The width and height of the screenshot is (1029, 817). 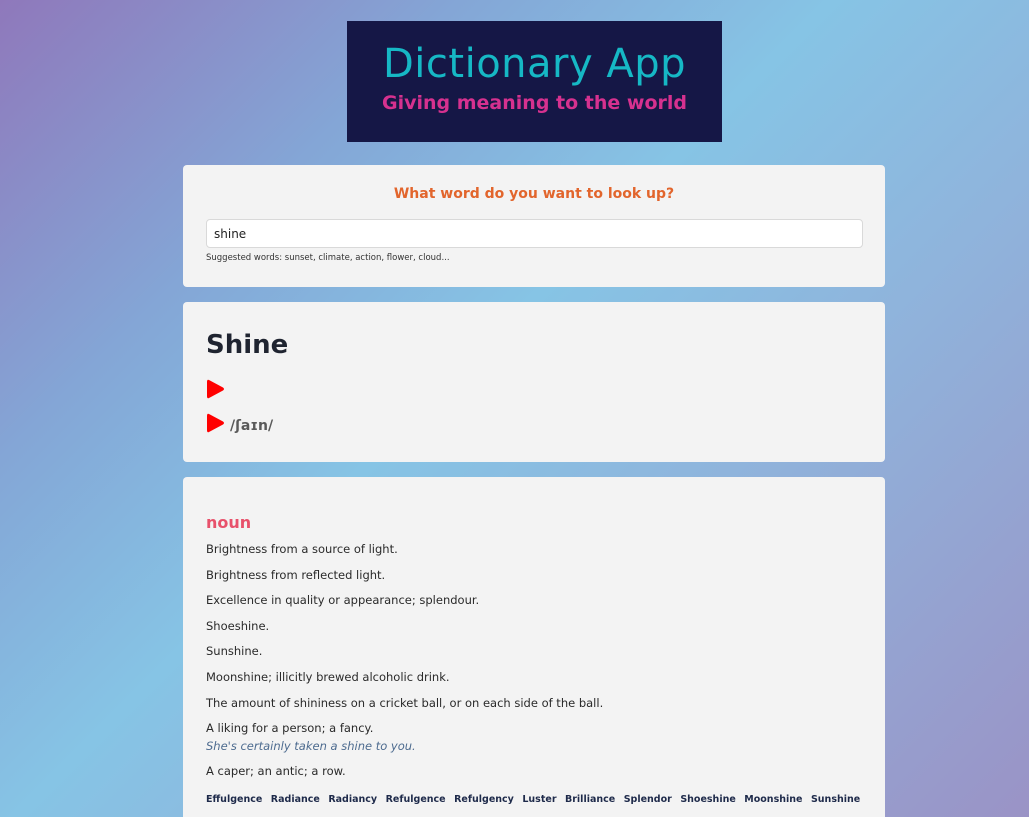 I want to click on synonym-item: Brilliance, so click(x=590, y=799).